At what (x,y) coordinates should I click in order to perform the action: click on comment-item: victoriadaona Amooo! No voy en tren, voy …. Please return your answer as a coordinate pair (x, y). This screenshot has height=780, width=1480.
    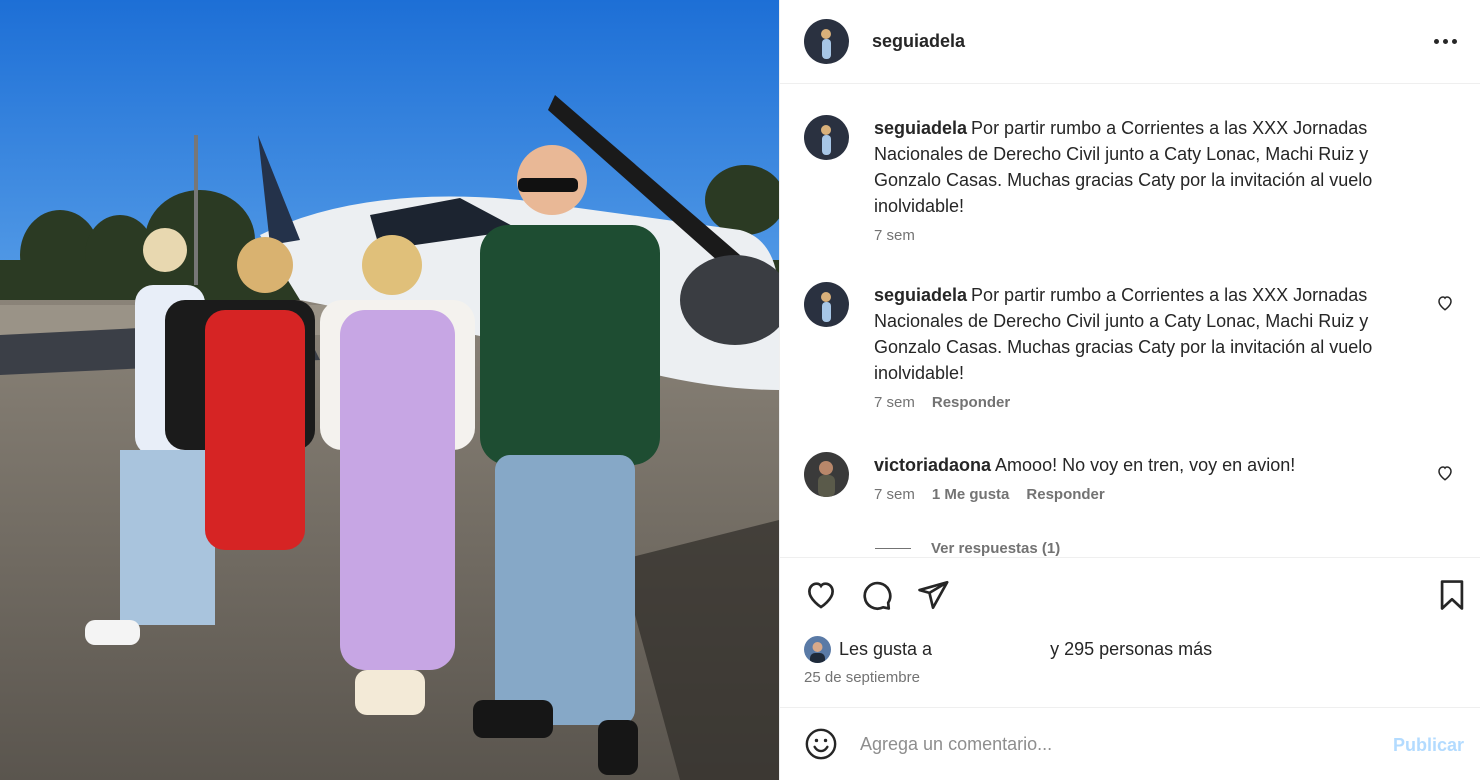
    Looking at the image, I should click on (1129, 477).